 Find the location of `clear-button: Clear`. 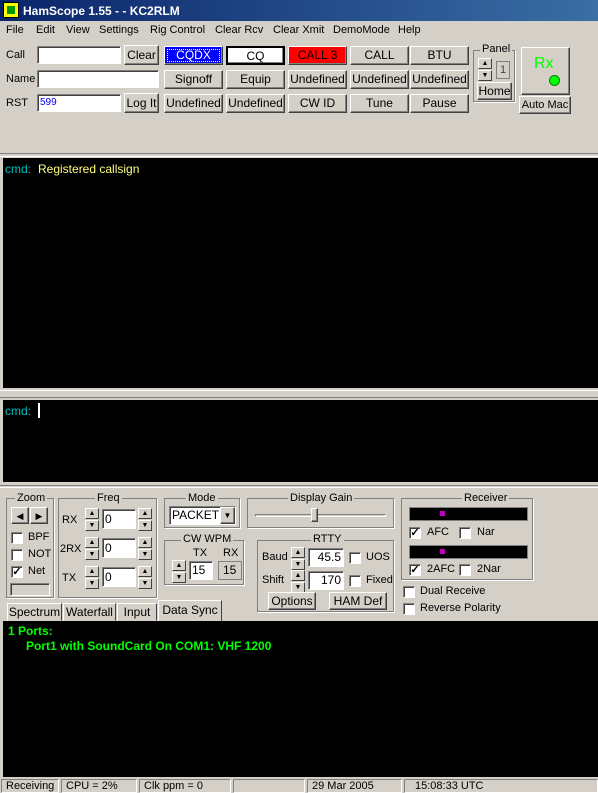

clear-button: Clear is located at coordinates (141, 55).